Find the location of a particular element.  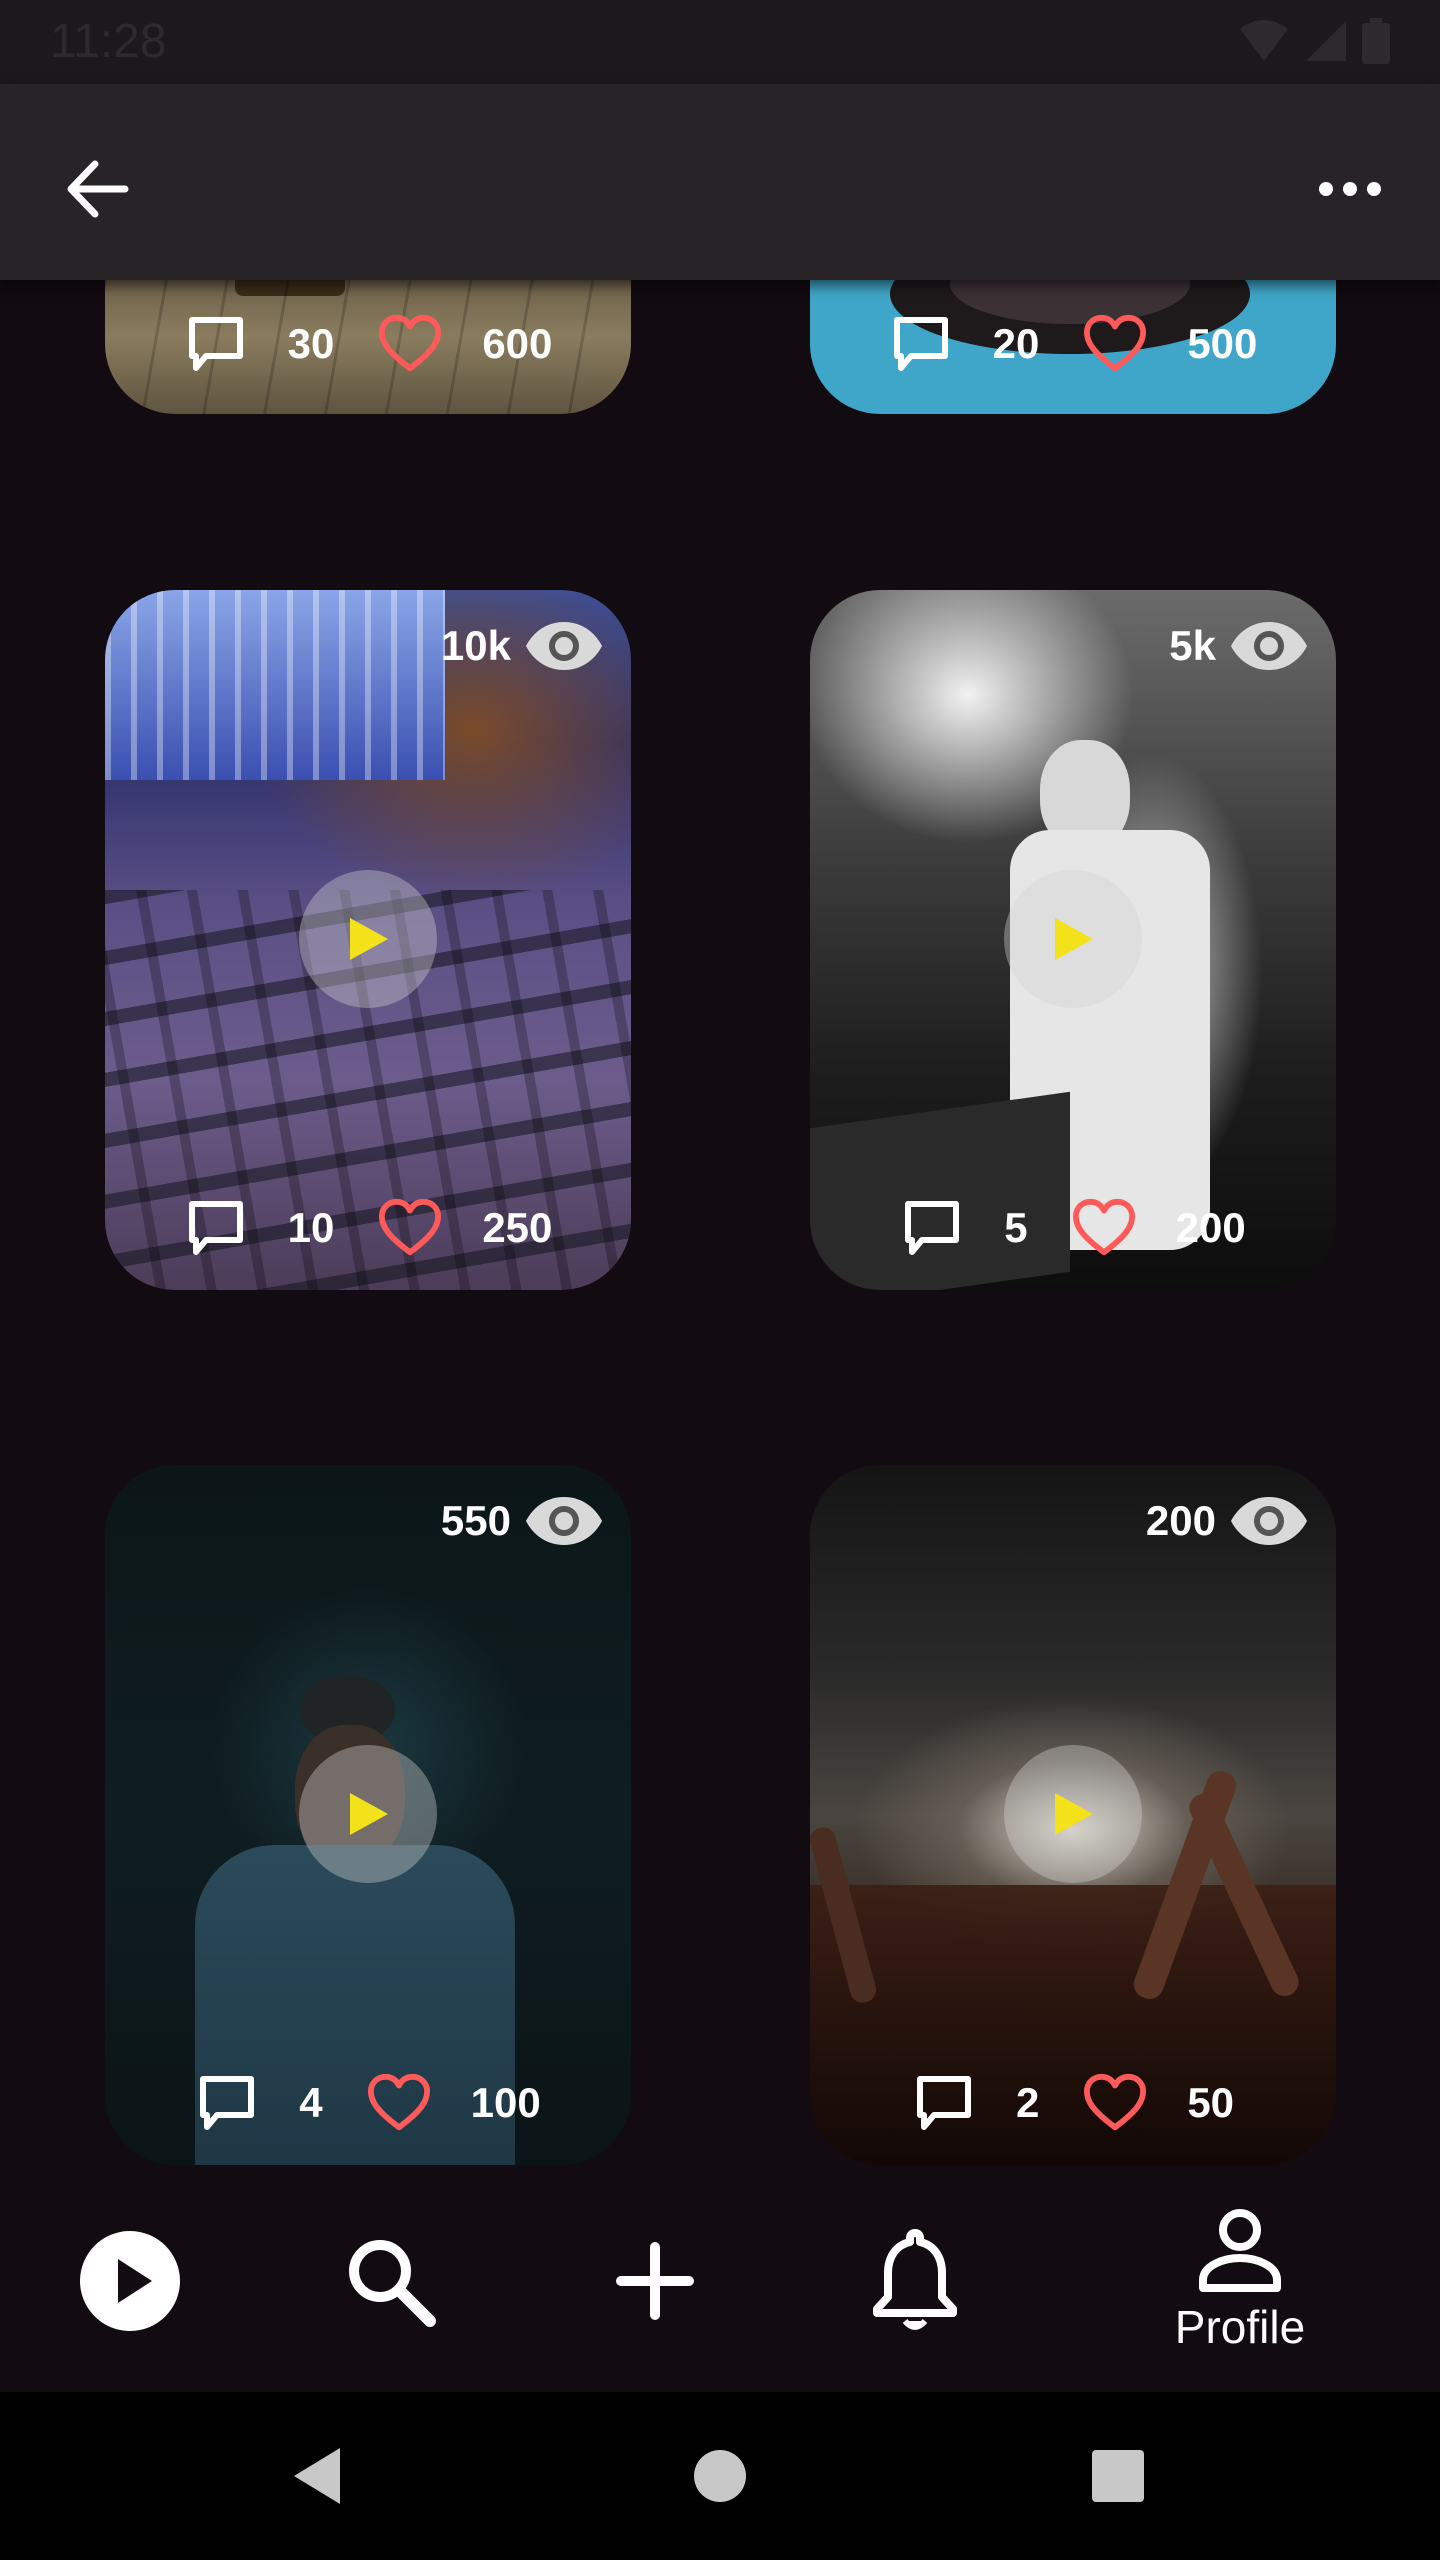

like-count: 50 is located at coordinates (1211, 2102).